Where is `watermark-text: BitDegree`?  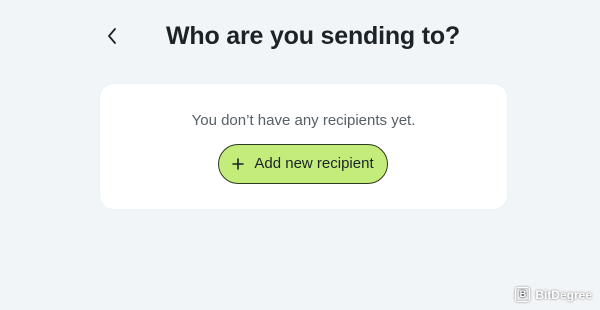
watermark-text: BitDegree is located at coordinates (563, 294).